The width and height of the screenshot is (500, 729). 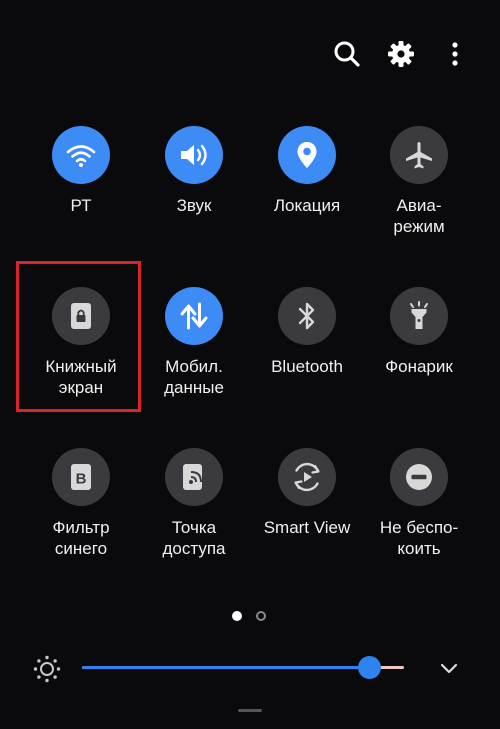 I want to click on tile-do-not-disturb: Не беспо- коить, so click(x=419, y=510).